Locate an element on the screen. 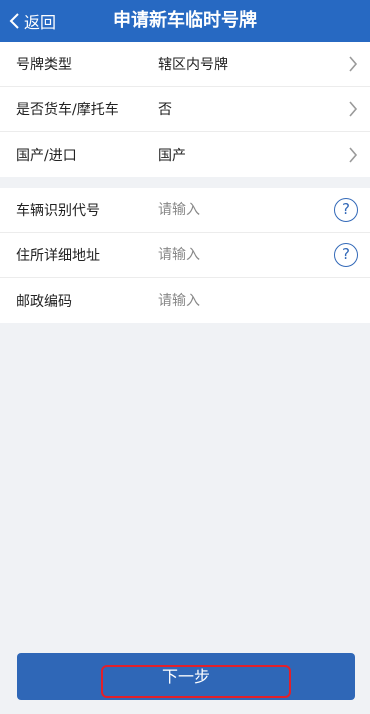  vin-input is located at coordinates (236, 210).